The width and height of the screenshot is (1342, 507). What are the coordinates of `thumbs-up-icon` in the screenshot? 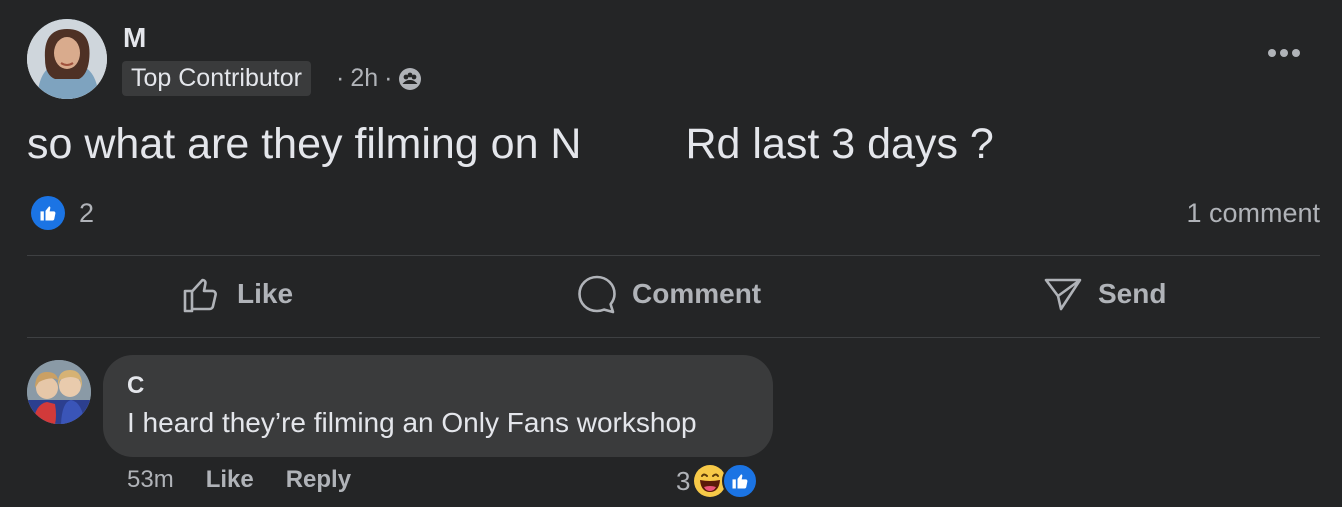 It's located at (200, 295).